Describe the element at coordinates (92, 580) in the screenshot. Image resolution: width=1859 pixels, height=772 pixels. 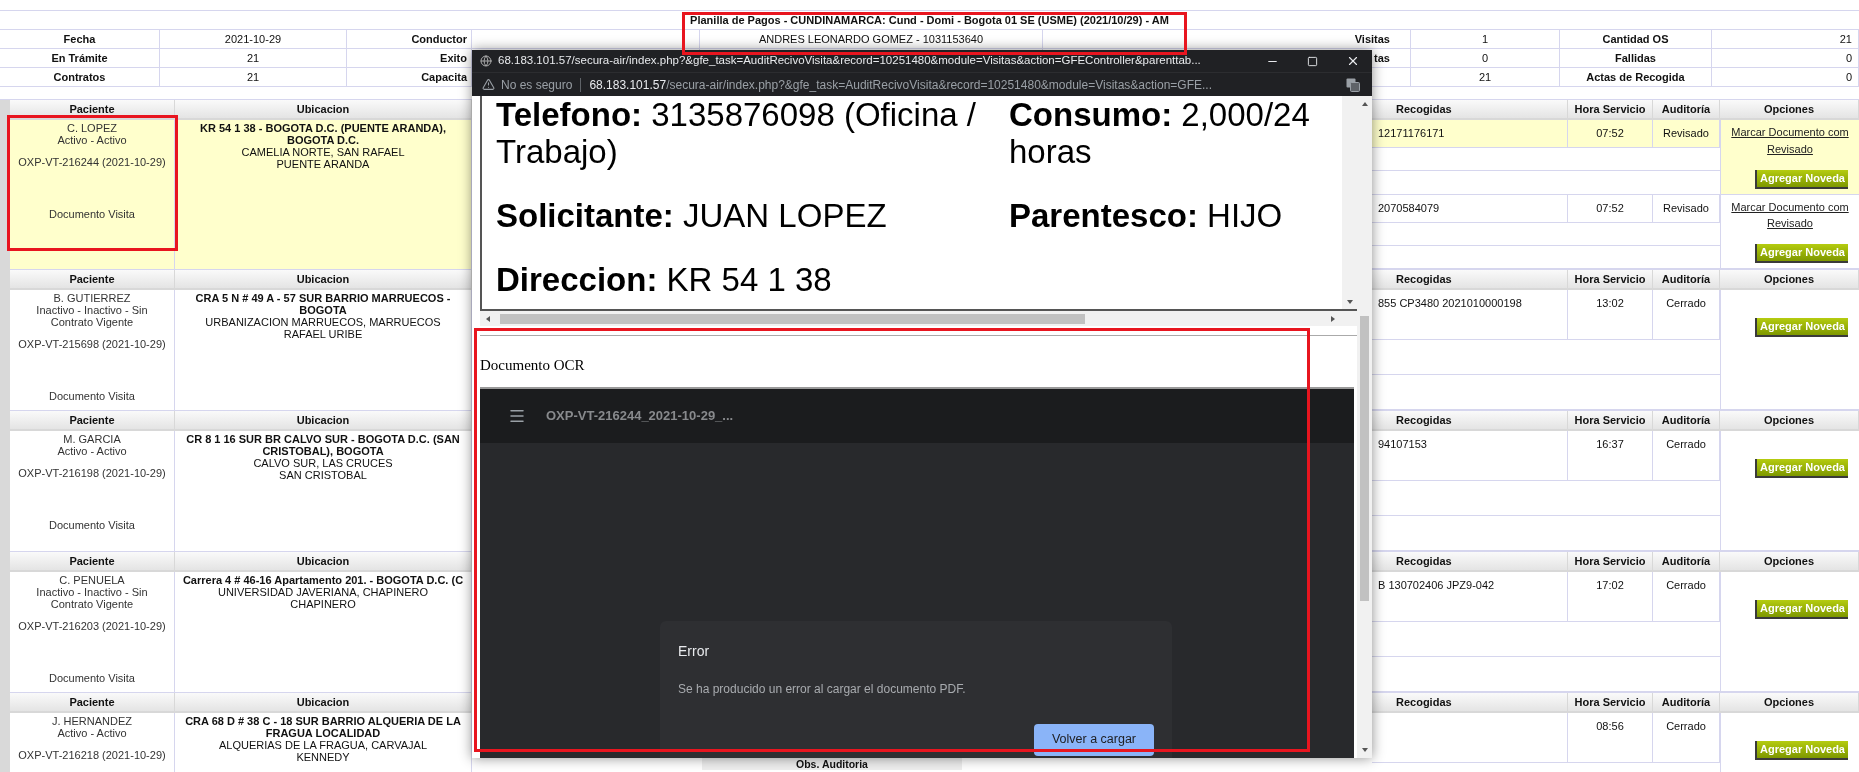
I see `patient-name: C. PENUELA` at that location.